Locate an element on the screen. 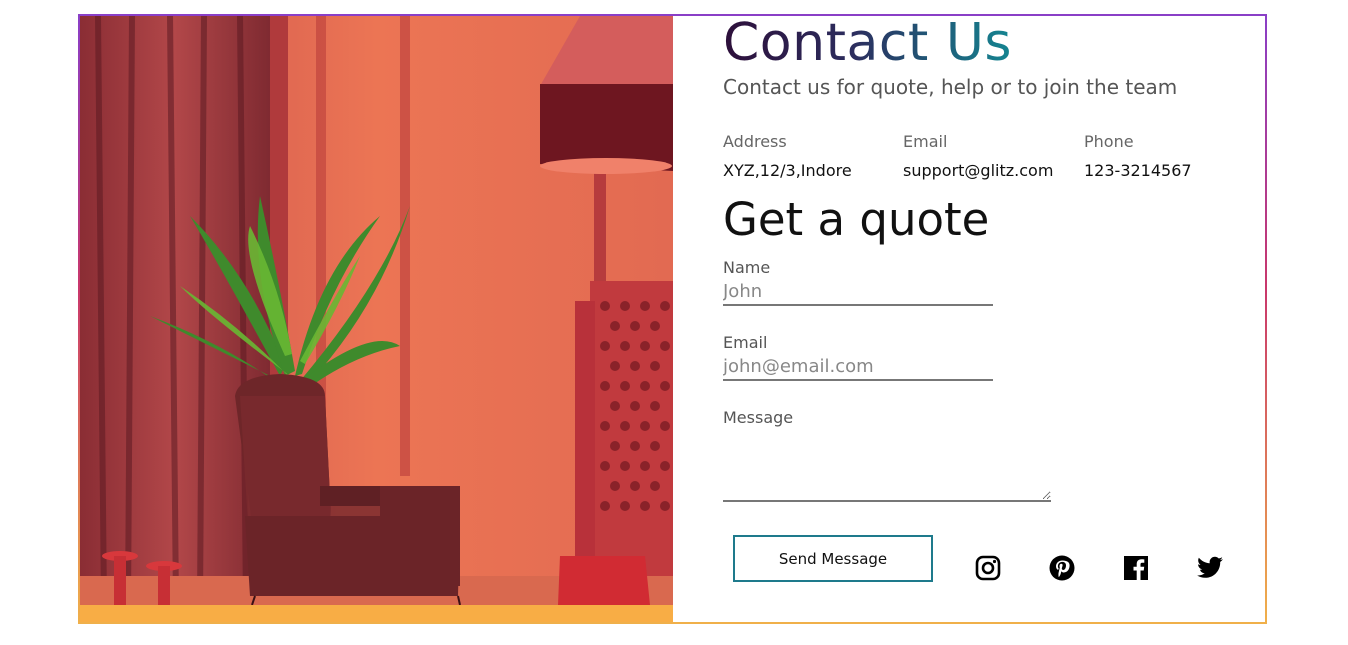 This screenshot has width=1348, height=645. info-phone: Phone 123-3214567 is located at coordinates (1174, 156).